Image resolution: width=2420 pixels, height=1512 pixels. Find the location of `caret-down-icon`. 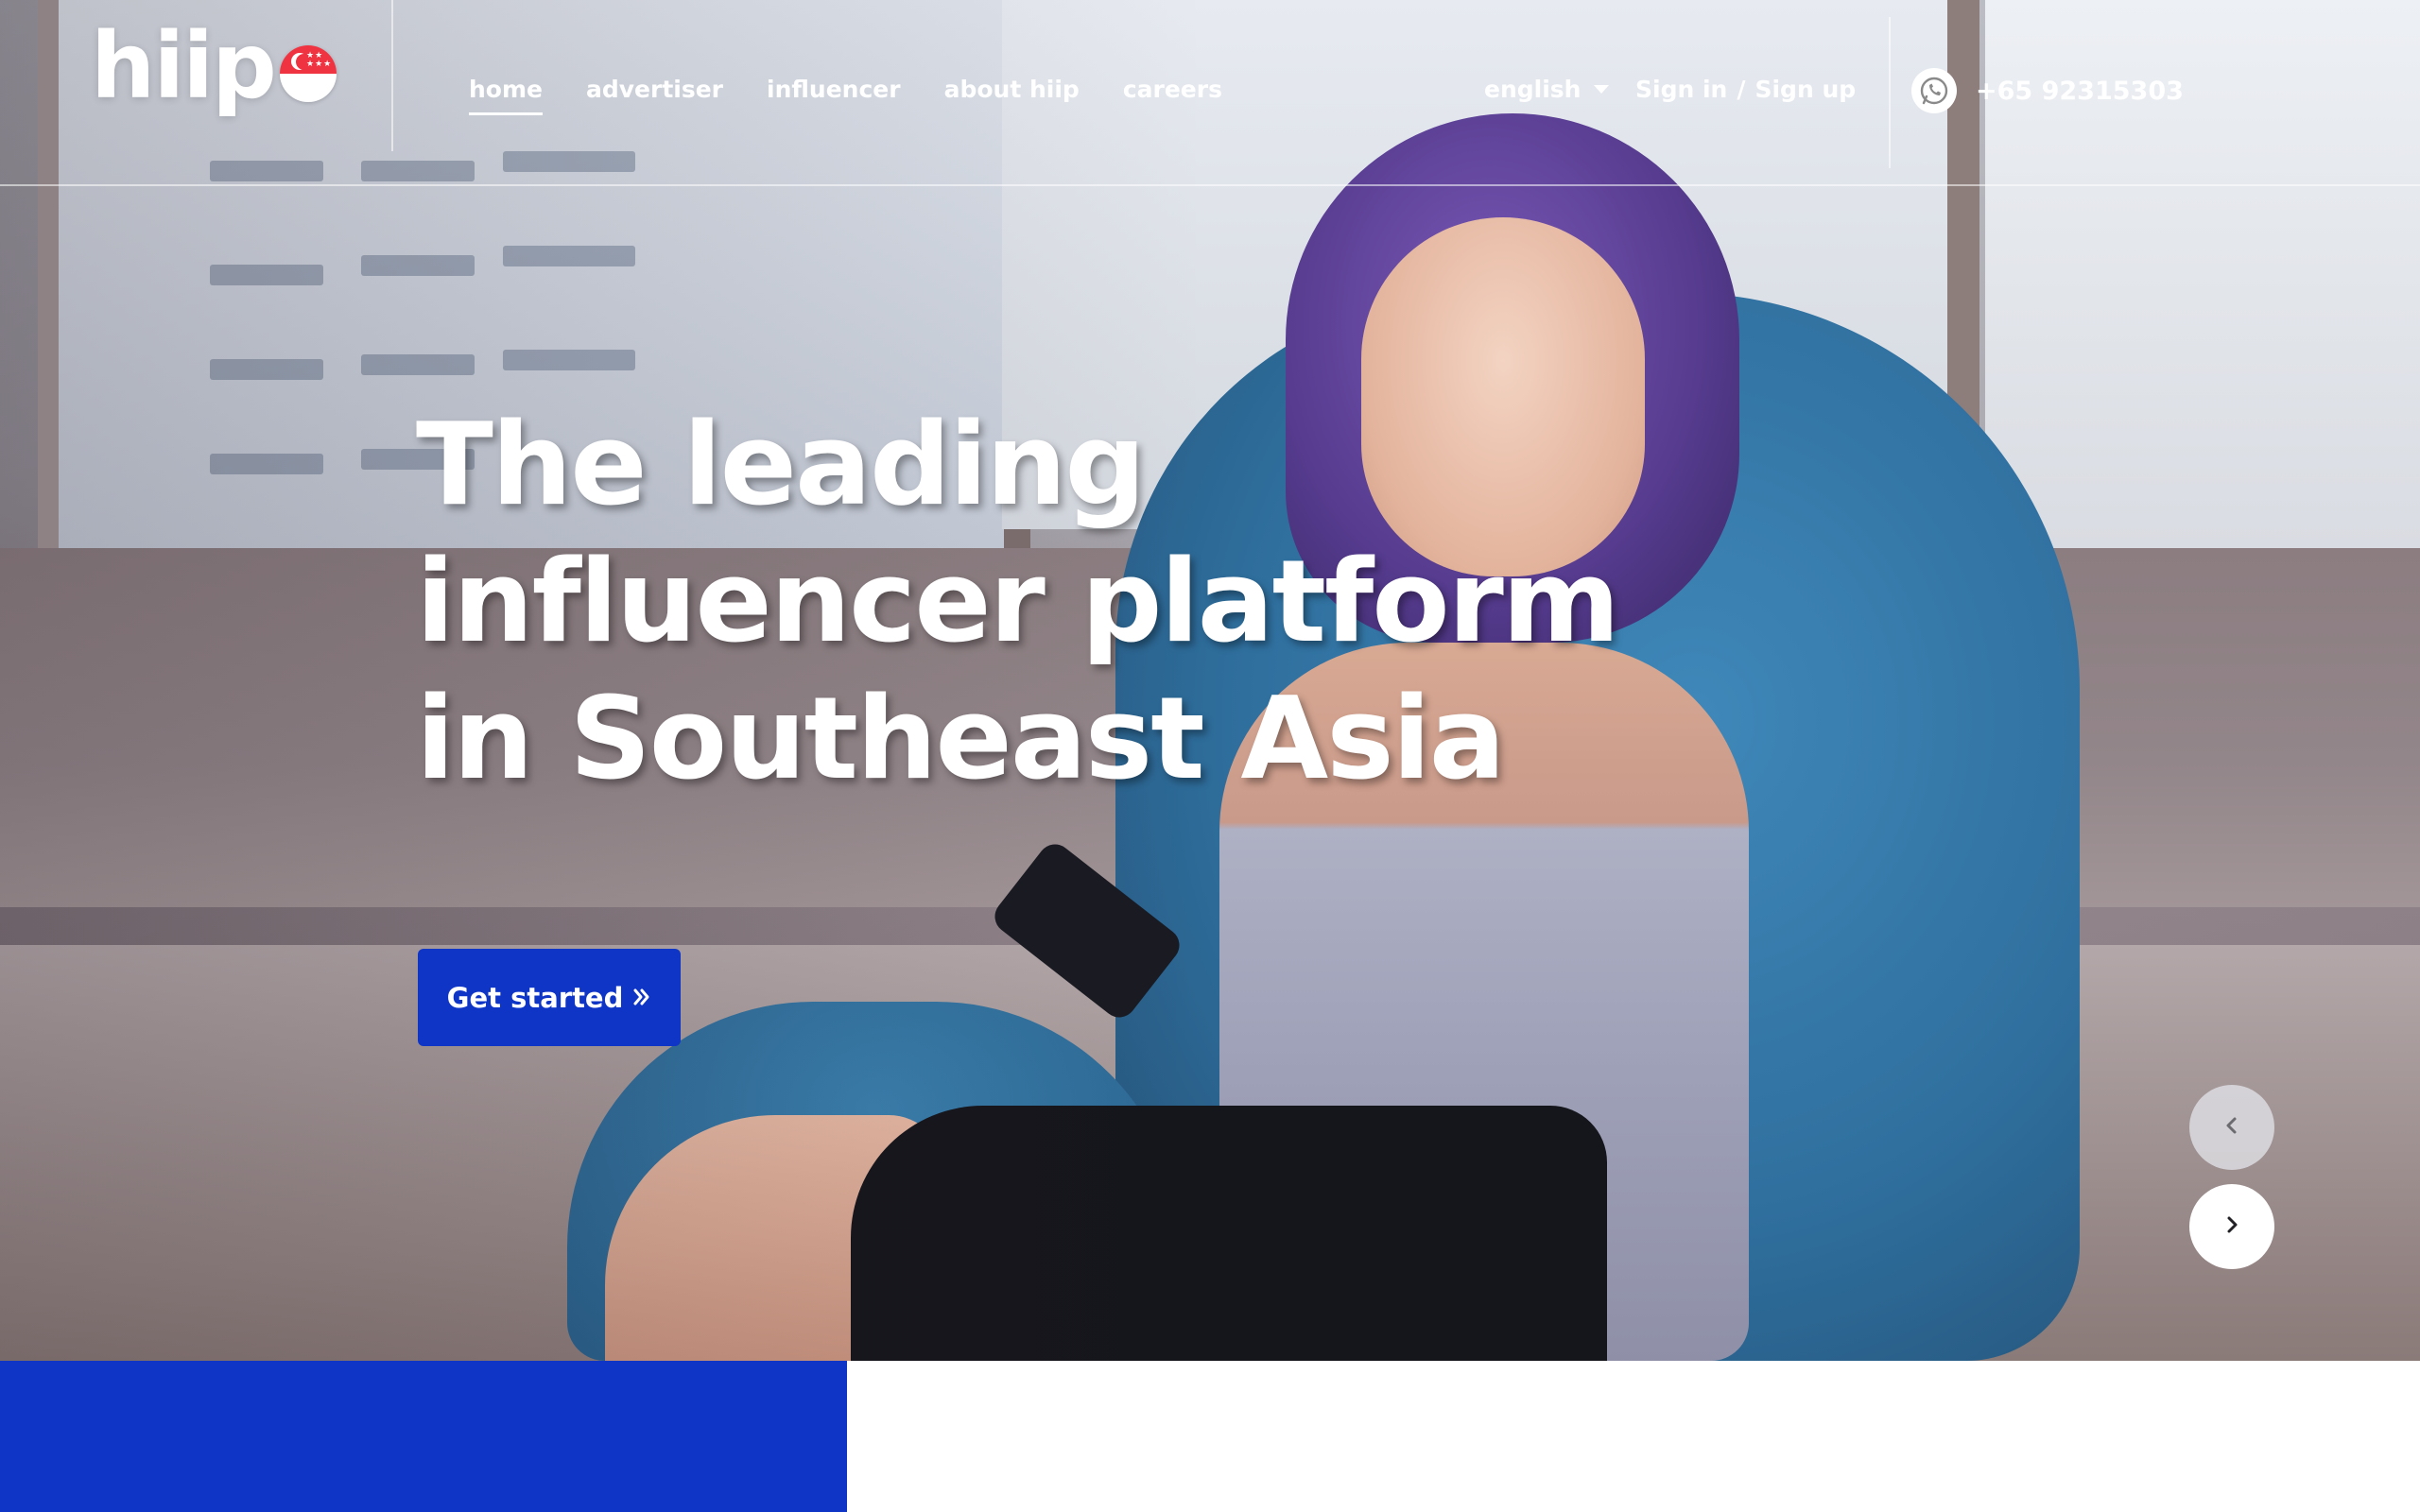

caret-down-icon is located at coordinates (1602, 89).